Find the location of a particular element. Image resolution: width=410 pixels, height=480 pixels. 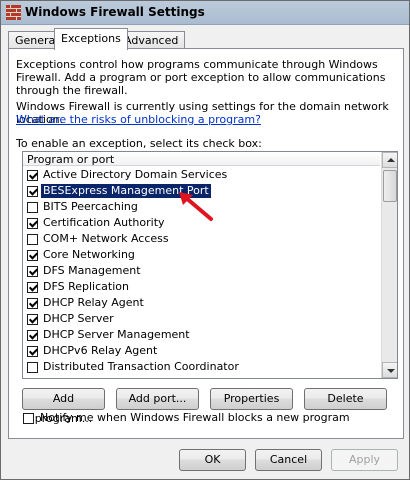

scroll-thumb is located at coordinates (390, 186).